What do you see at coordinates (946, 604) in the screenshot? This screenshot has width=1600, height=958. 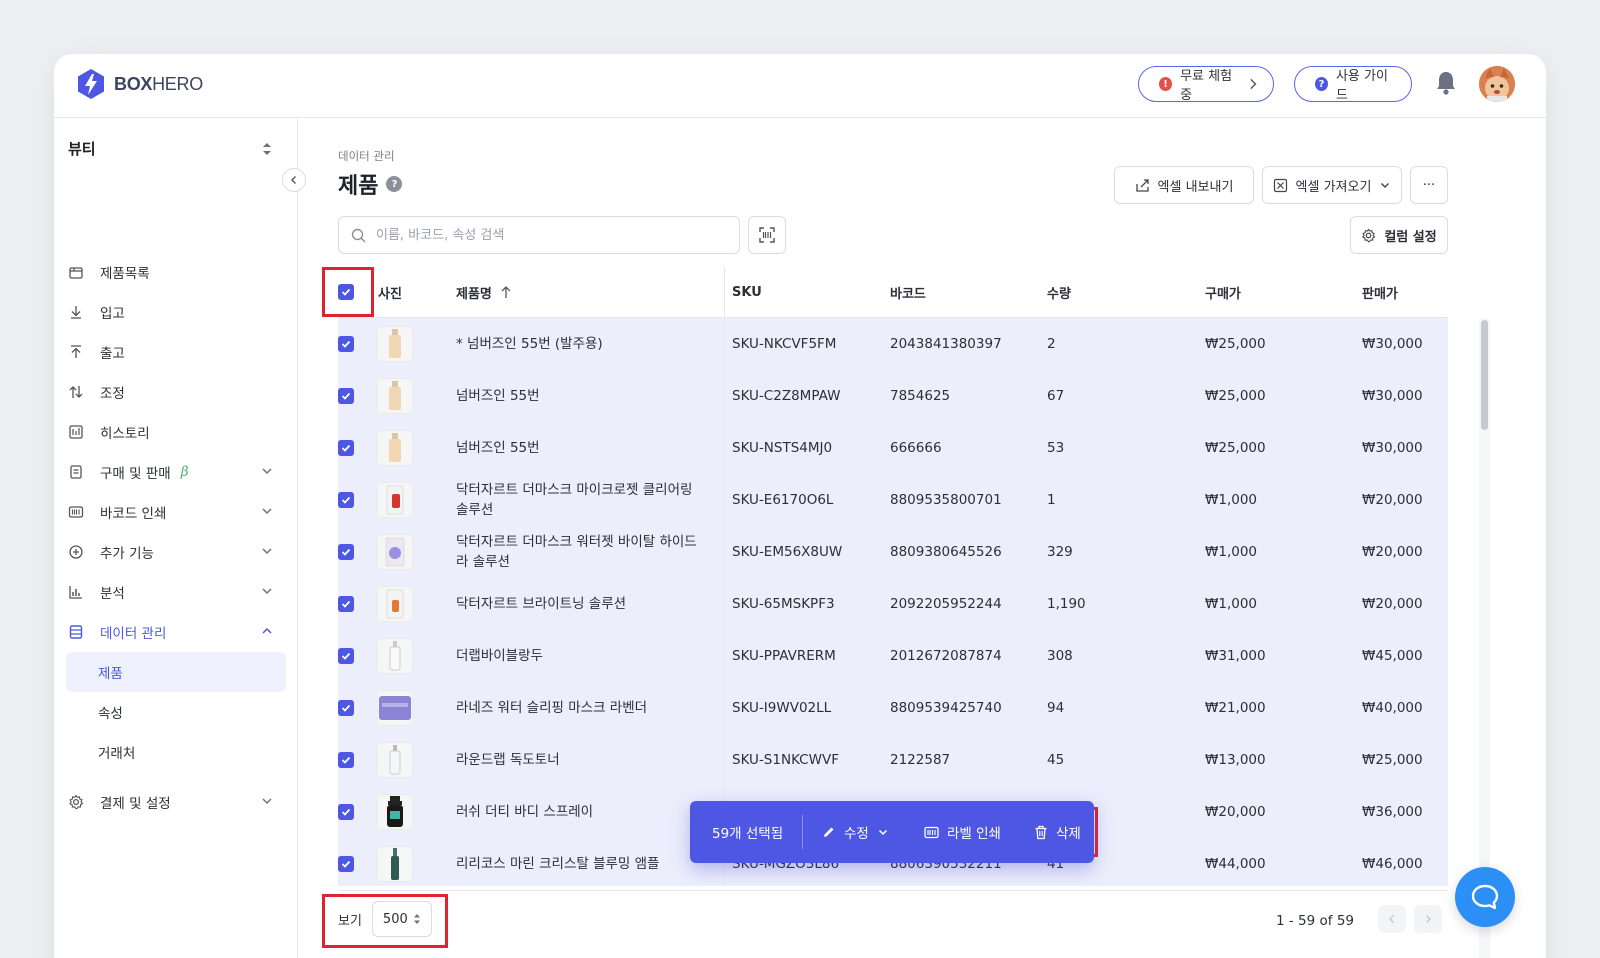 I see `barcode-cell: 2092205952244` at bounding box center [946, 604].